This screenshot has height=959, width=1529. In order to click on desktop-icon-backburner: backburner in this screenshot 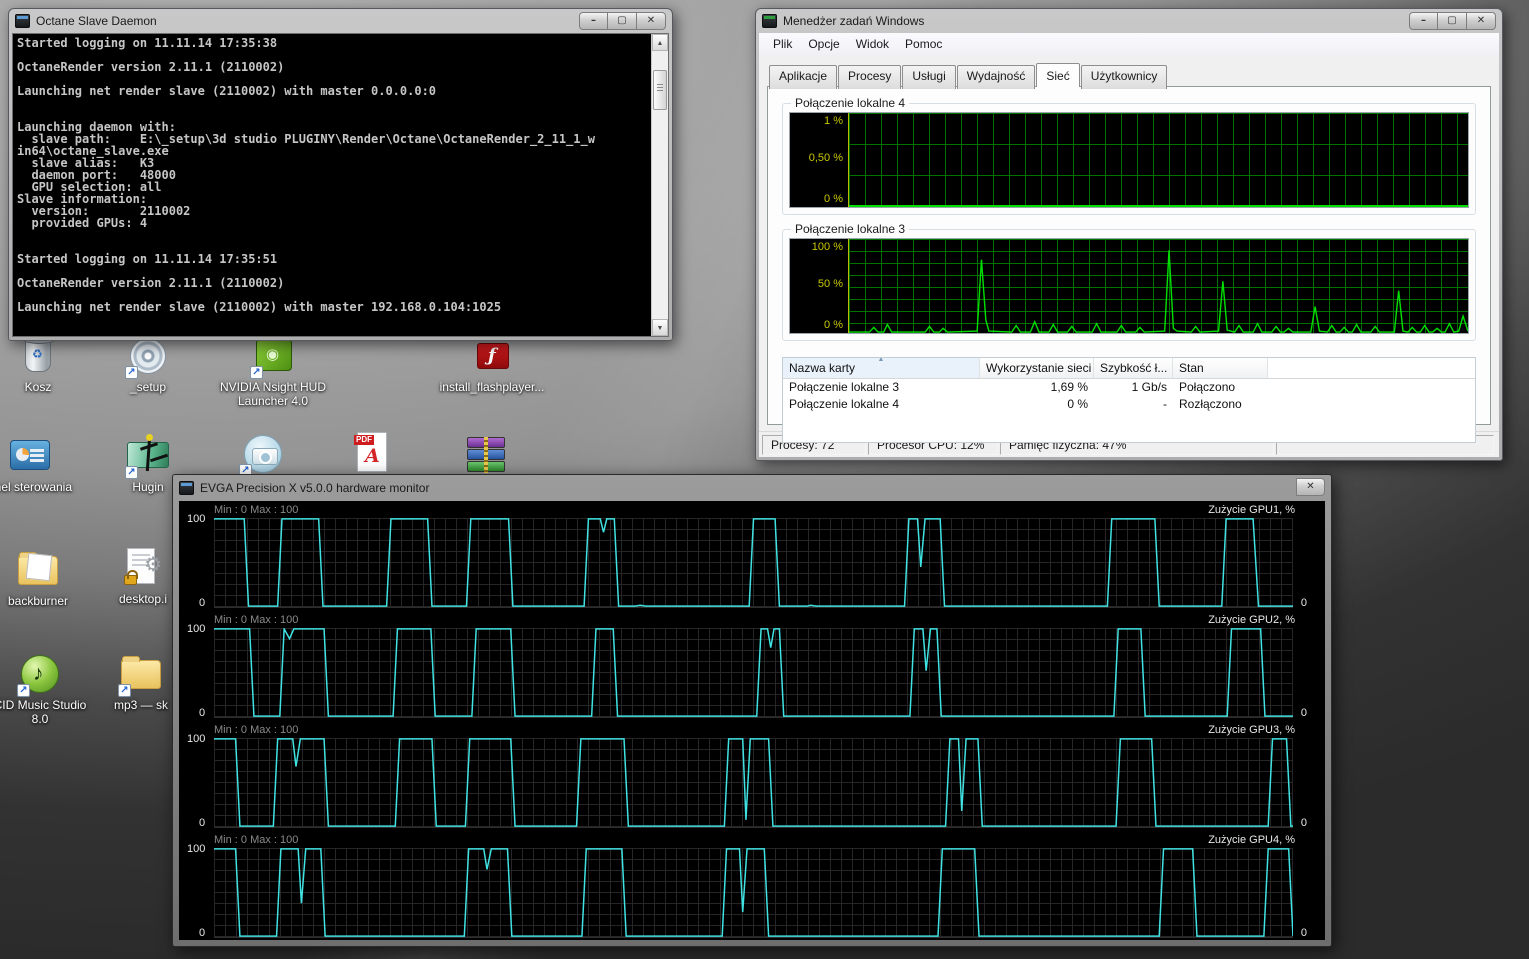, I will do `click(43, 578)`.